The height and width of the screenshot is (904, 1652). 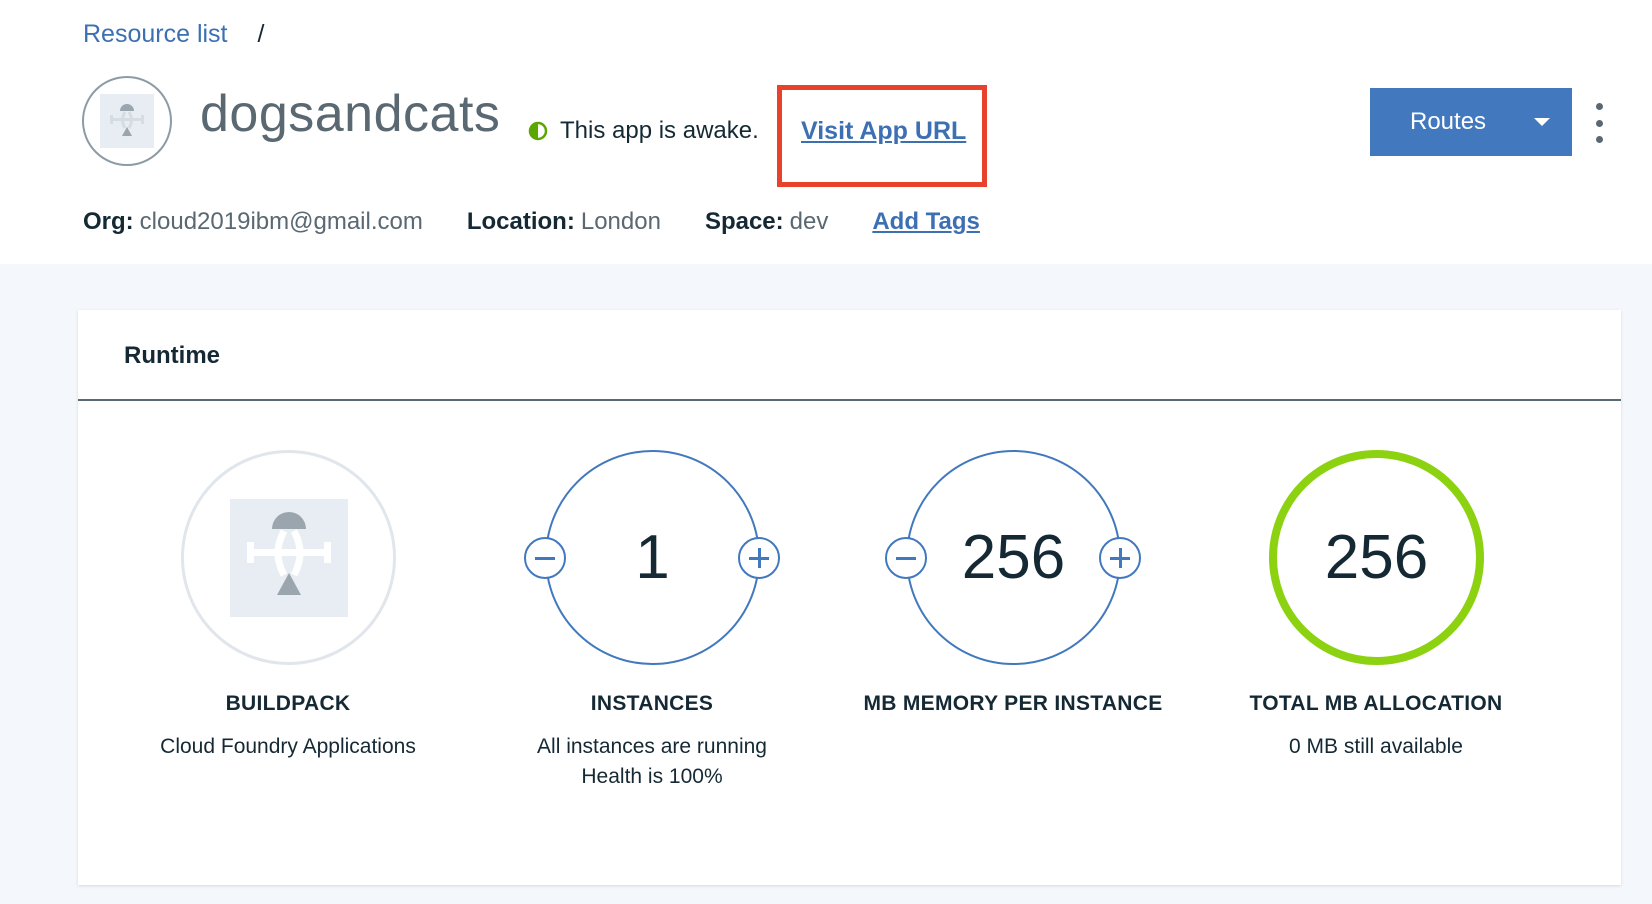 What do you see at coordinates (155, 34) in the screenshot?
I see `breadcrumb-resource-list-link: Resource list` at bounding box center [155, 34].